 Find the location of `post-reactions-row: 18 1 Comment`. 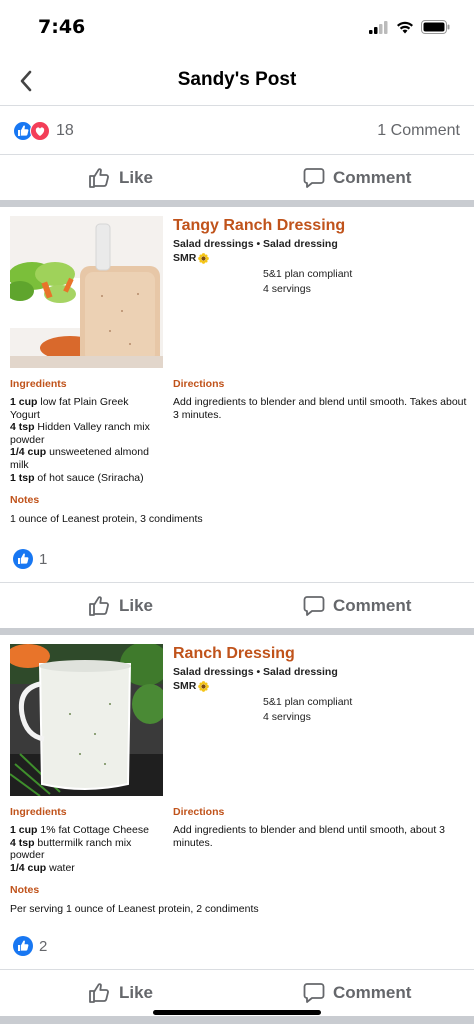

post-reactions-row: 18 1 Comment is located at coordinates (237, 130).